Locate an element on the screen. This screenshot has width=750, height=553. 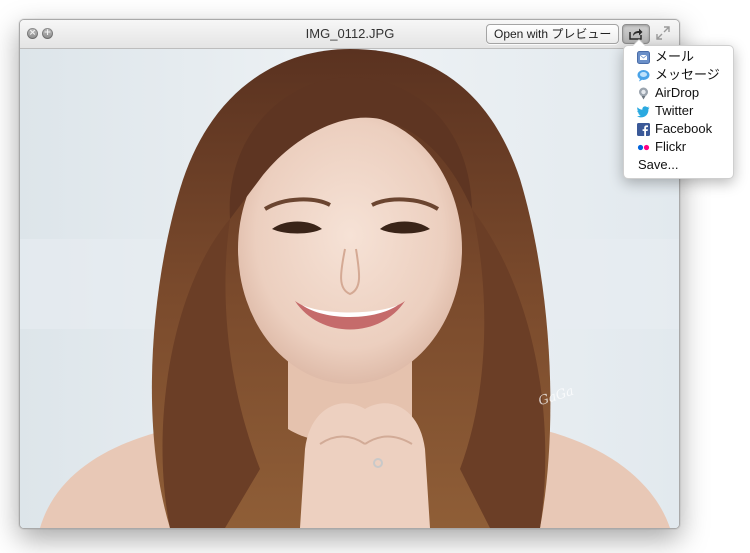
share-item-twitter: Twitter is located at coordinates (678, 111).